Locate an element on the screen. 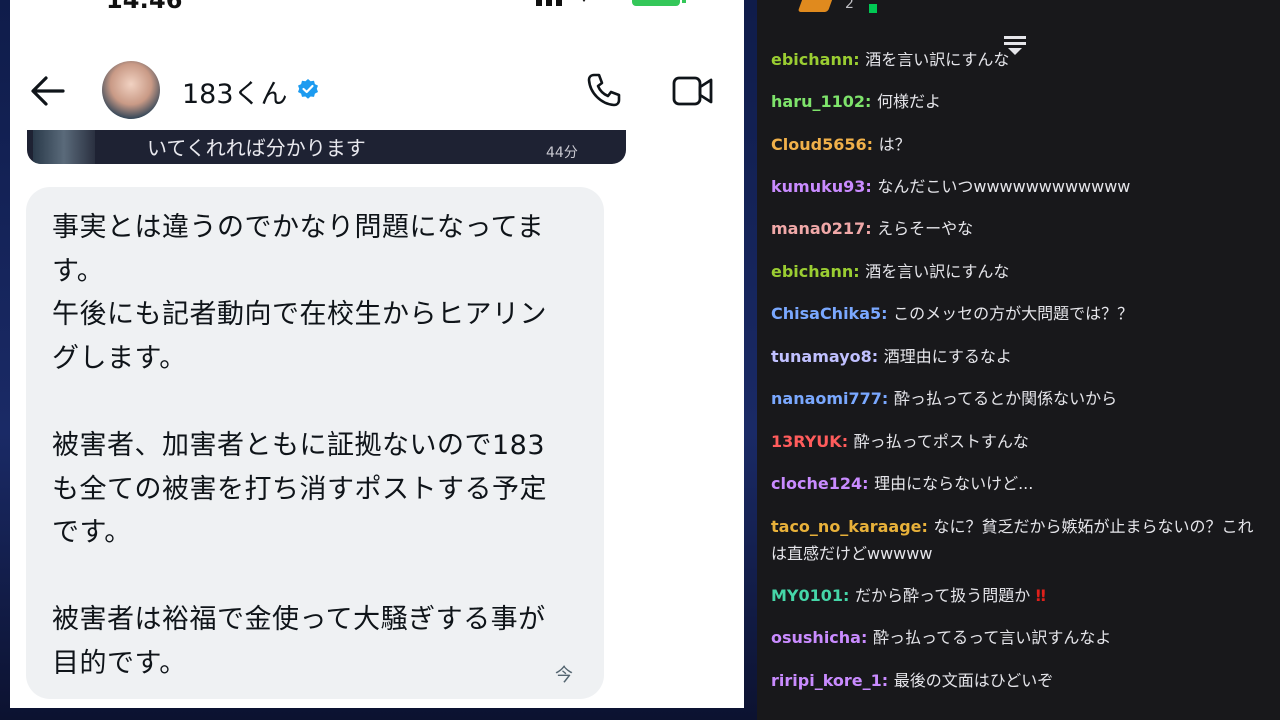  chat-message-text: だから酔って扱う問題か is located at coordinates (943, 595).